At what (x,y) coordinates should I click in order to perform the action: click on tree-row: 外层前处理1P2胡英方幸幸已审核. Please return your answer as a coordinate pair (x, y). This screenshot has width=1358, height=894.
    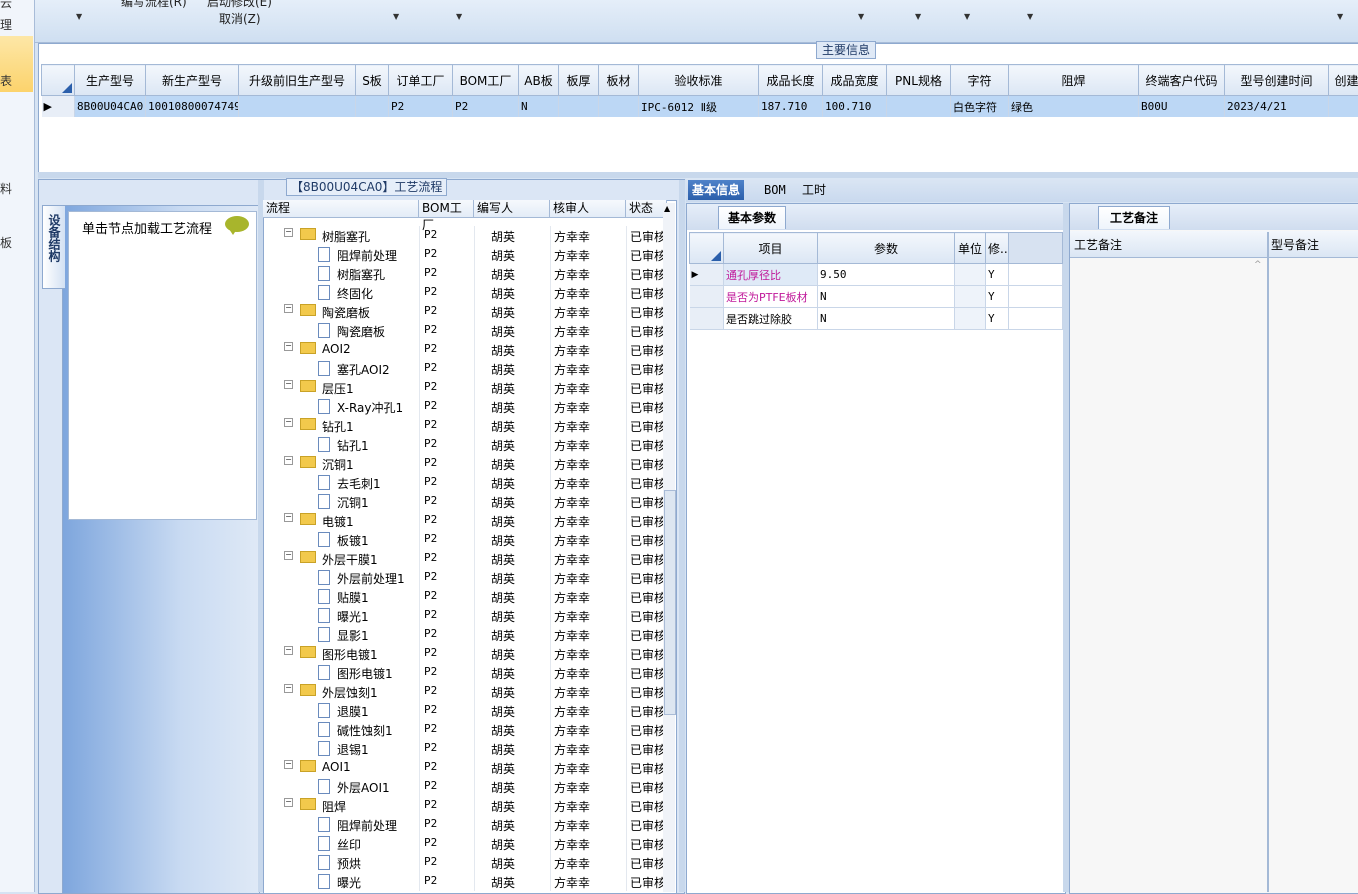
    Looking at the image, I should click on (463, 577).